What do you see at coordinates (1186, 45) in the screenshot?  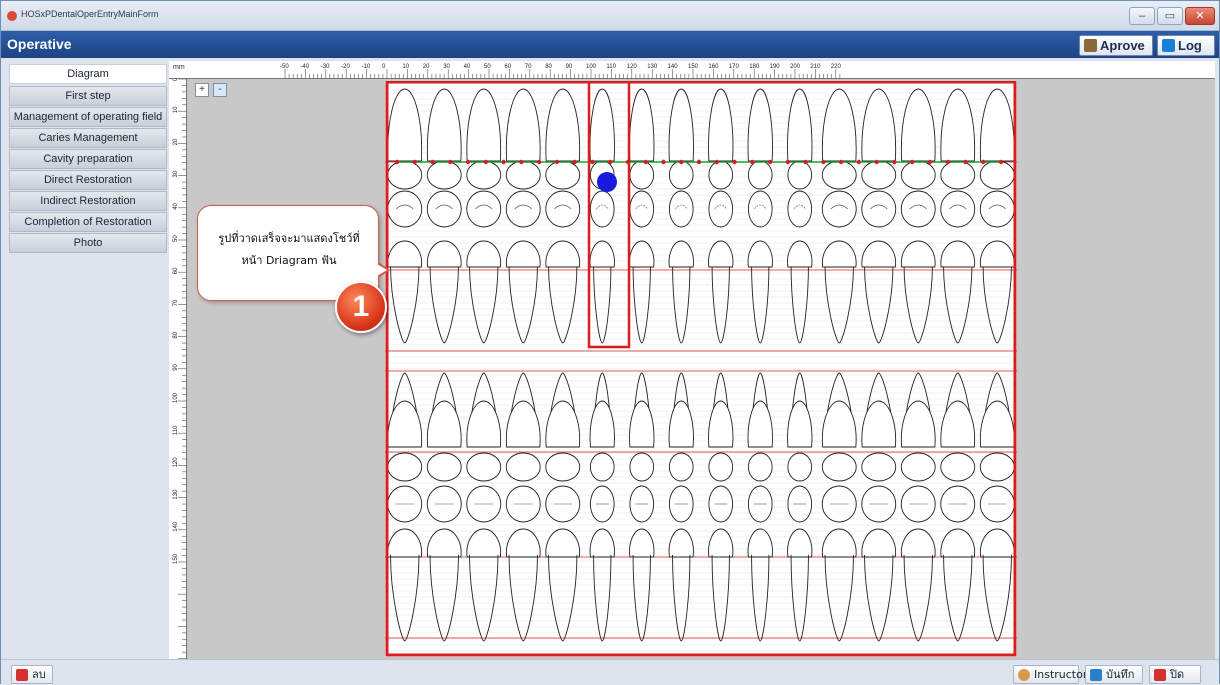 I see `log-button: Log` at bounding box center [1186, 45].